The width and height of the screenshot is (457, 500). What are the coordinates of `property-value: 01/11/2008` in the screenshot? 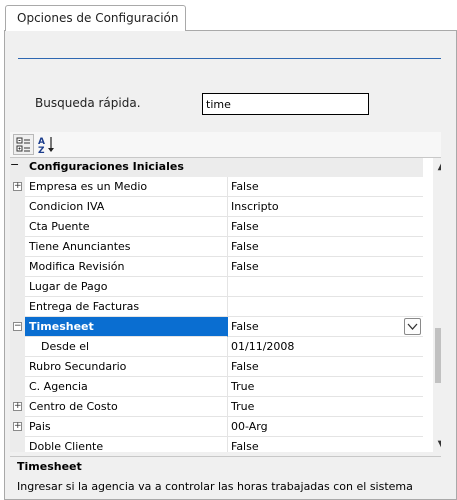 It's located at (325, 347).